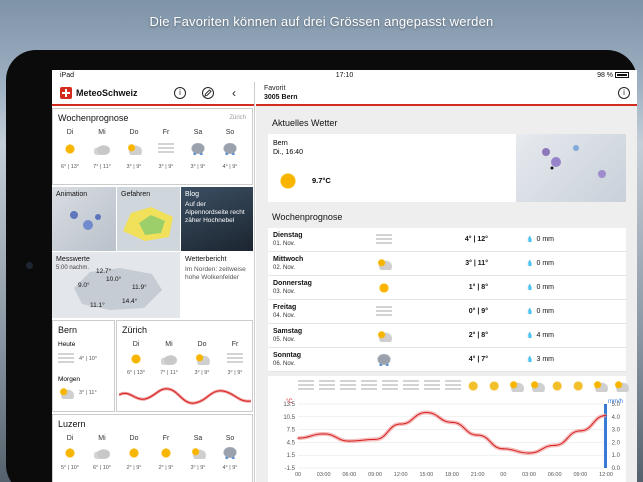  I want to click on forecast-row: Freitag 04. Nov. 0° | 9° 💧 0 mm, so click(447, 312).